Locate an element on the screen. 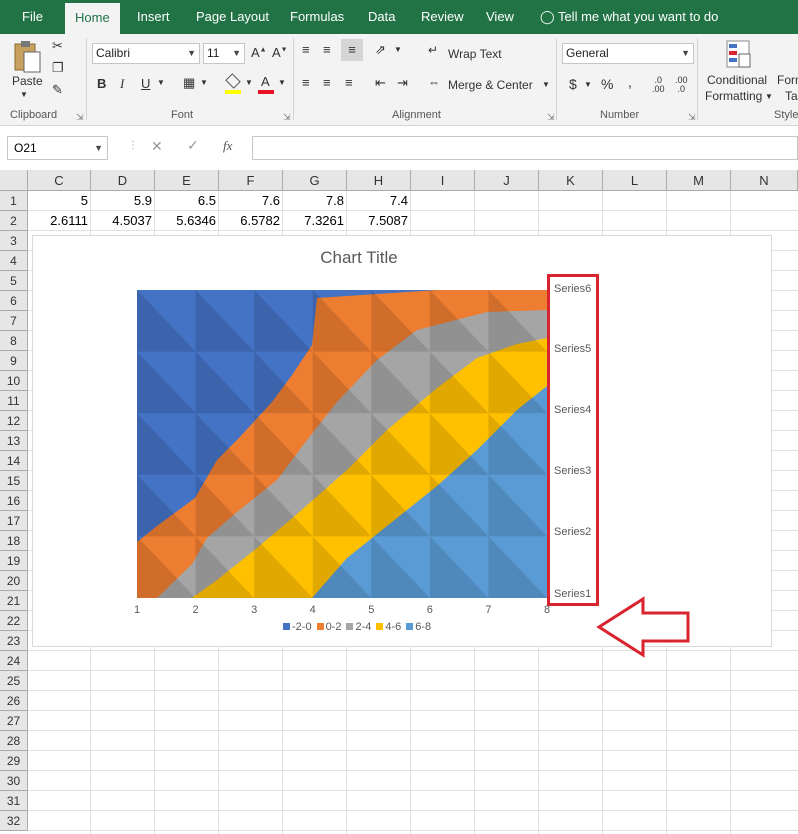  decrease-font-icon: A▼ is located at coordinates (280, 52).